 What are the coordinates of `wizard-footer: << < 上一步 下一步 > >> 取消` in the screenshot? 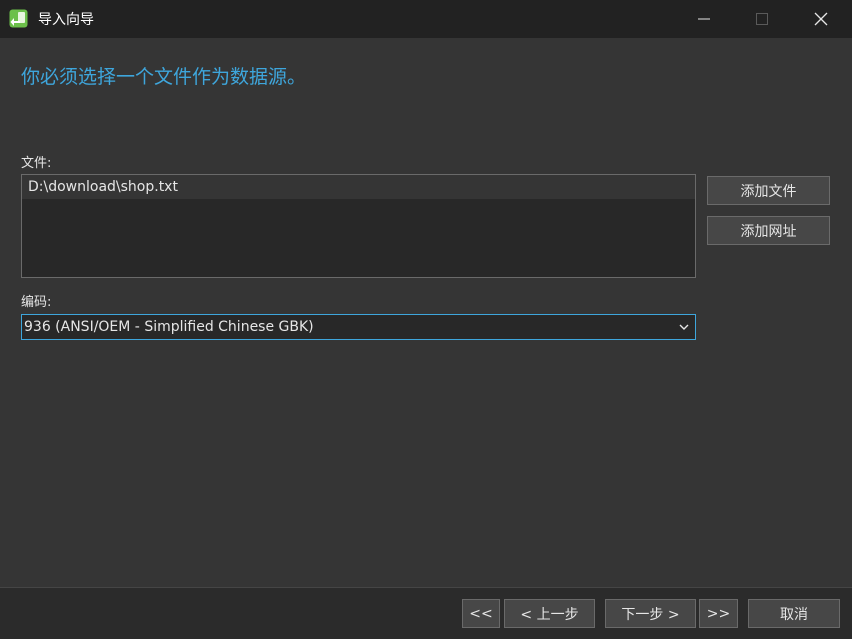 It's located at (426, 613).